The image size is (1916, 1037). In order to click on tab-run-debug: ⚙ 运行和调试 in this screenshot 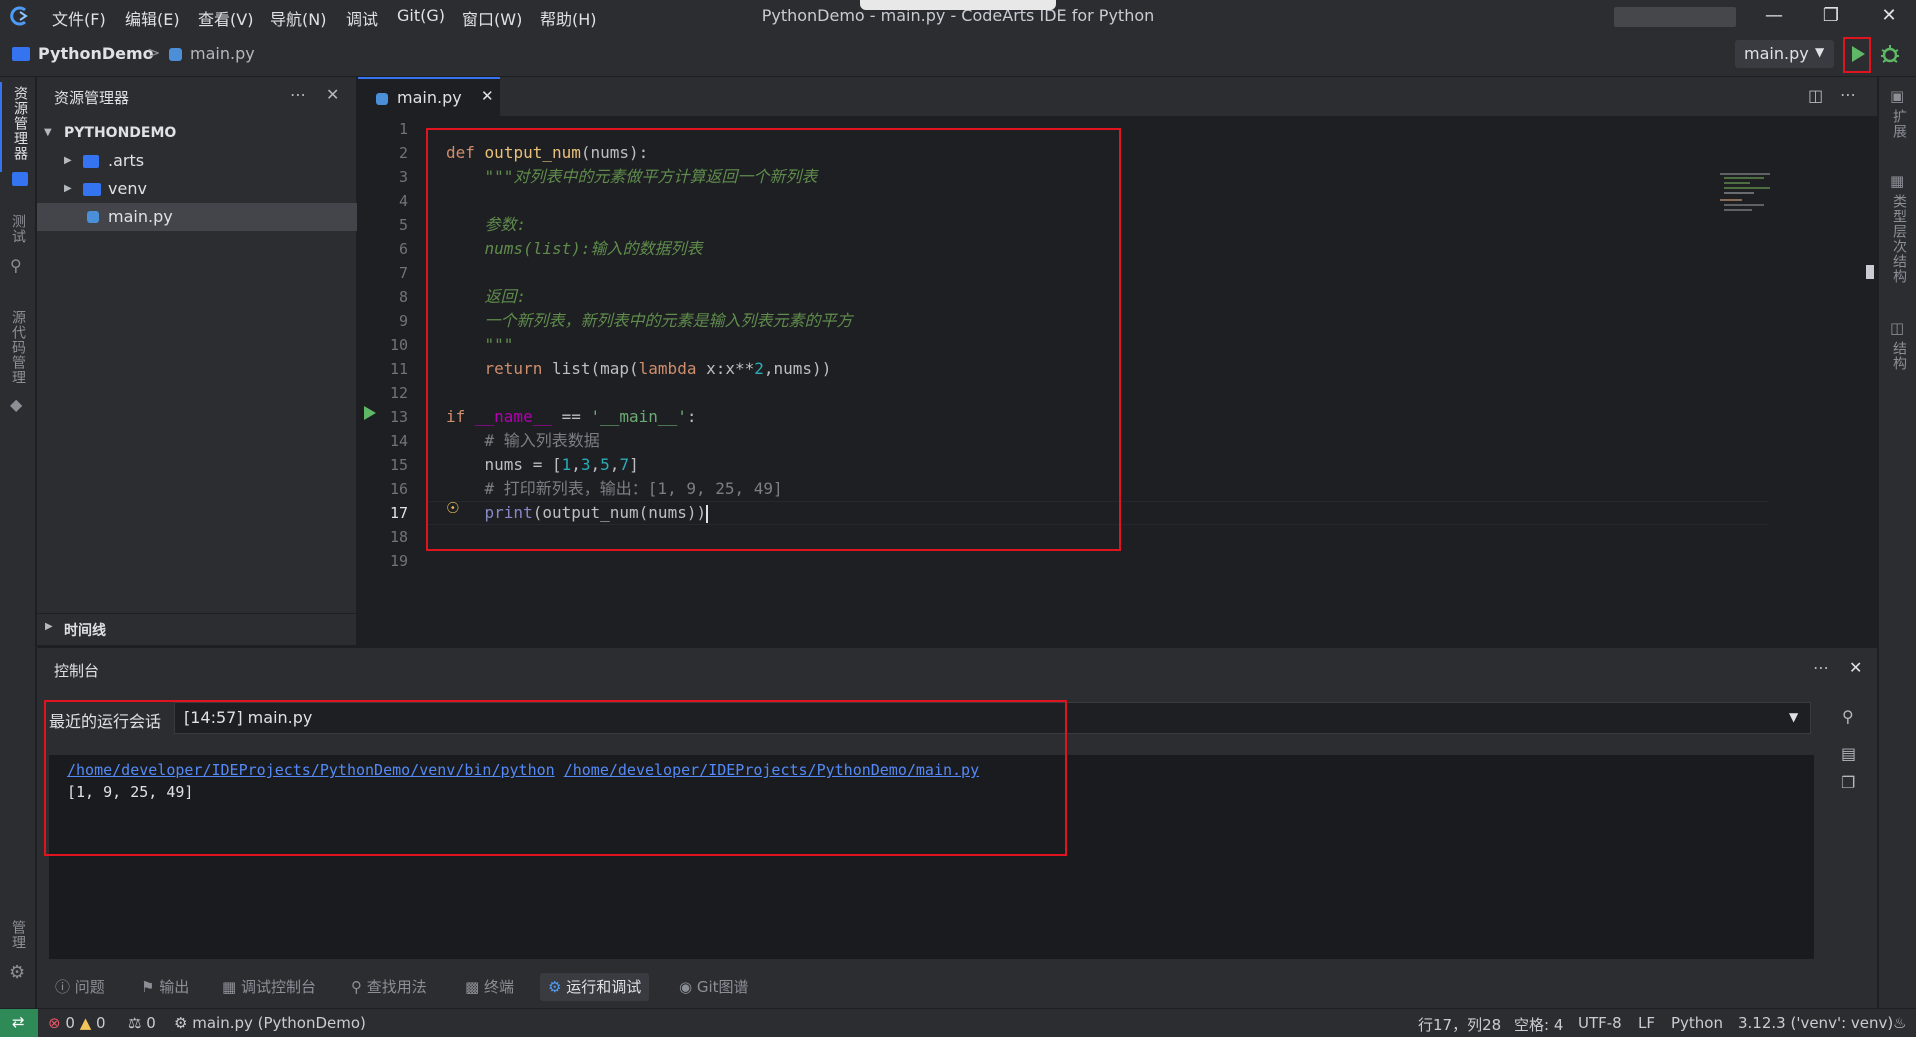, I will do `click(595, 987)`.